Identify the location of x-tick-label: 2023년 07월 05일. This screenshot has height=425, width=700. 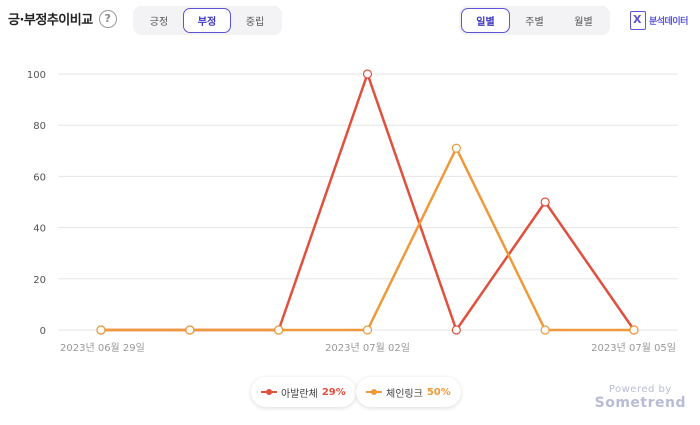
(633, 348).